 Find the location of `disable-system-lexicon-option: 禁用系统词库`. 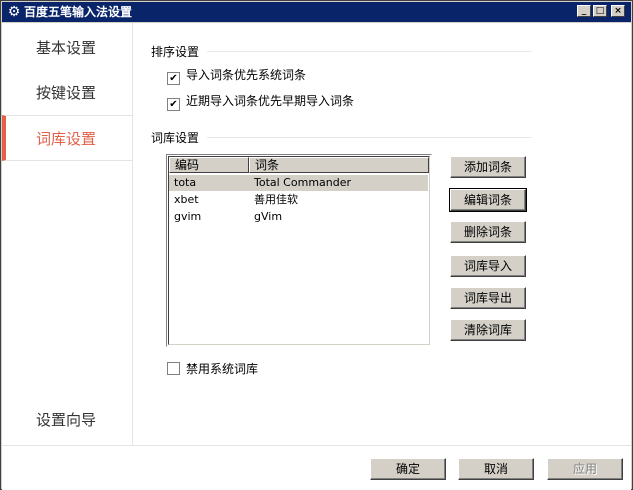

disable-system-lexicon-option: 禁用系统词库 is located at coordinates (212, 369).